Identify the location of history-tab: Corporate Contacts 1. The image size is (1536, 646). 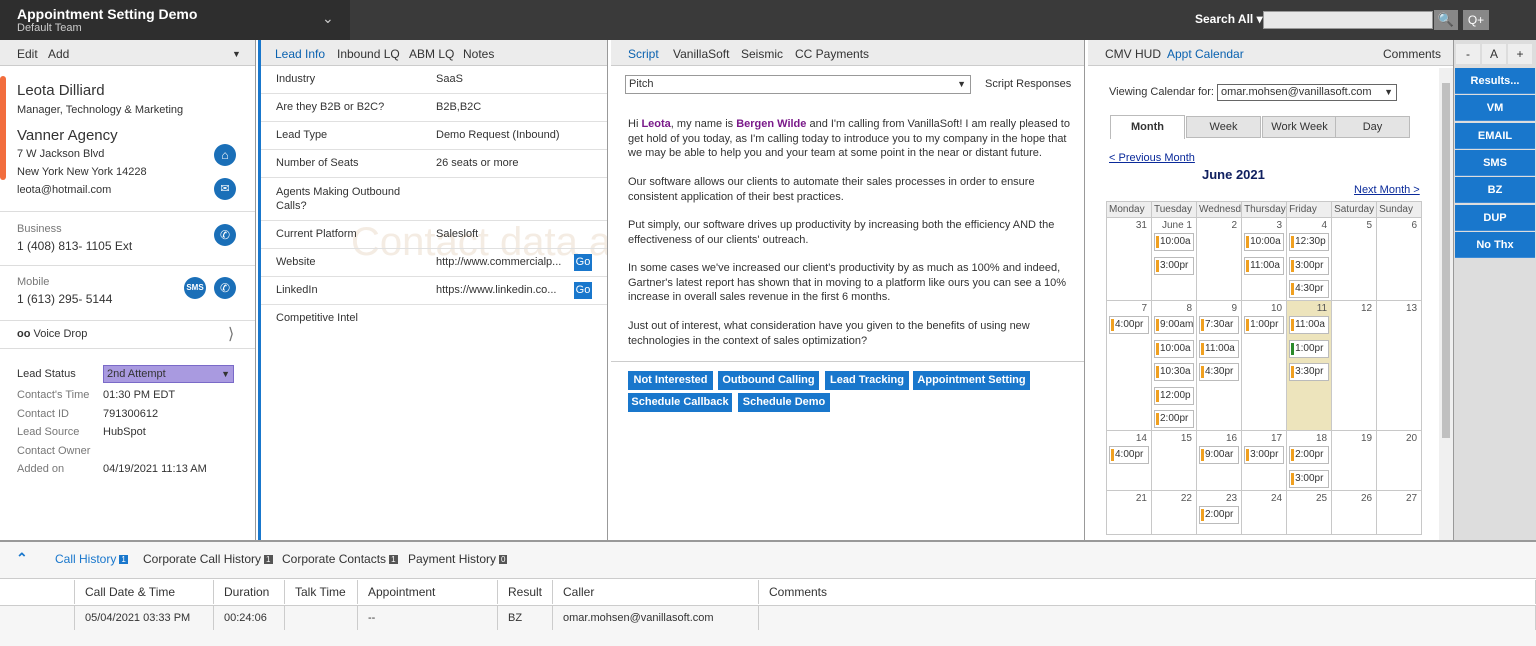
(340, 559).